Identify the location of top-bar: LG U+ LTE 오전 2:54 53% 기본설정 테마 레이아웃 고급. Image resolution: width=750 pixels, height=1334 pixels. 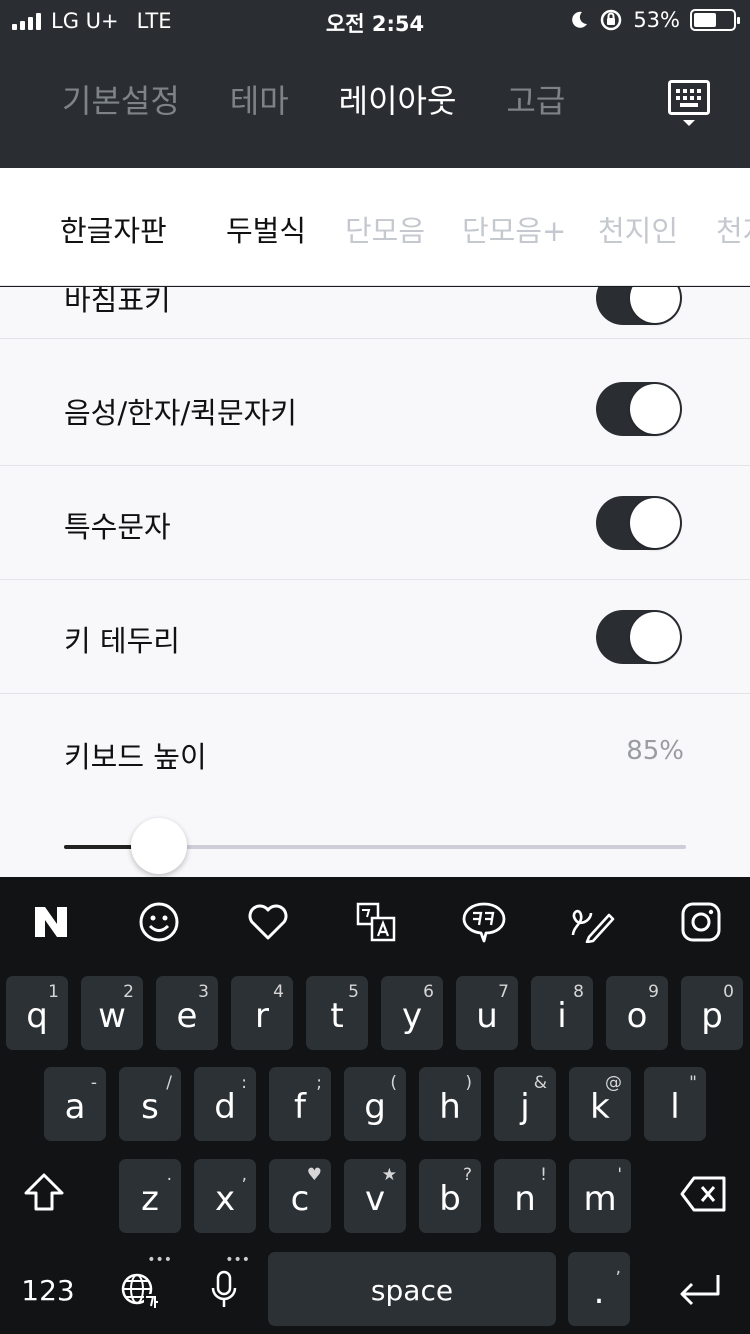
(375, 84).